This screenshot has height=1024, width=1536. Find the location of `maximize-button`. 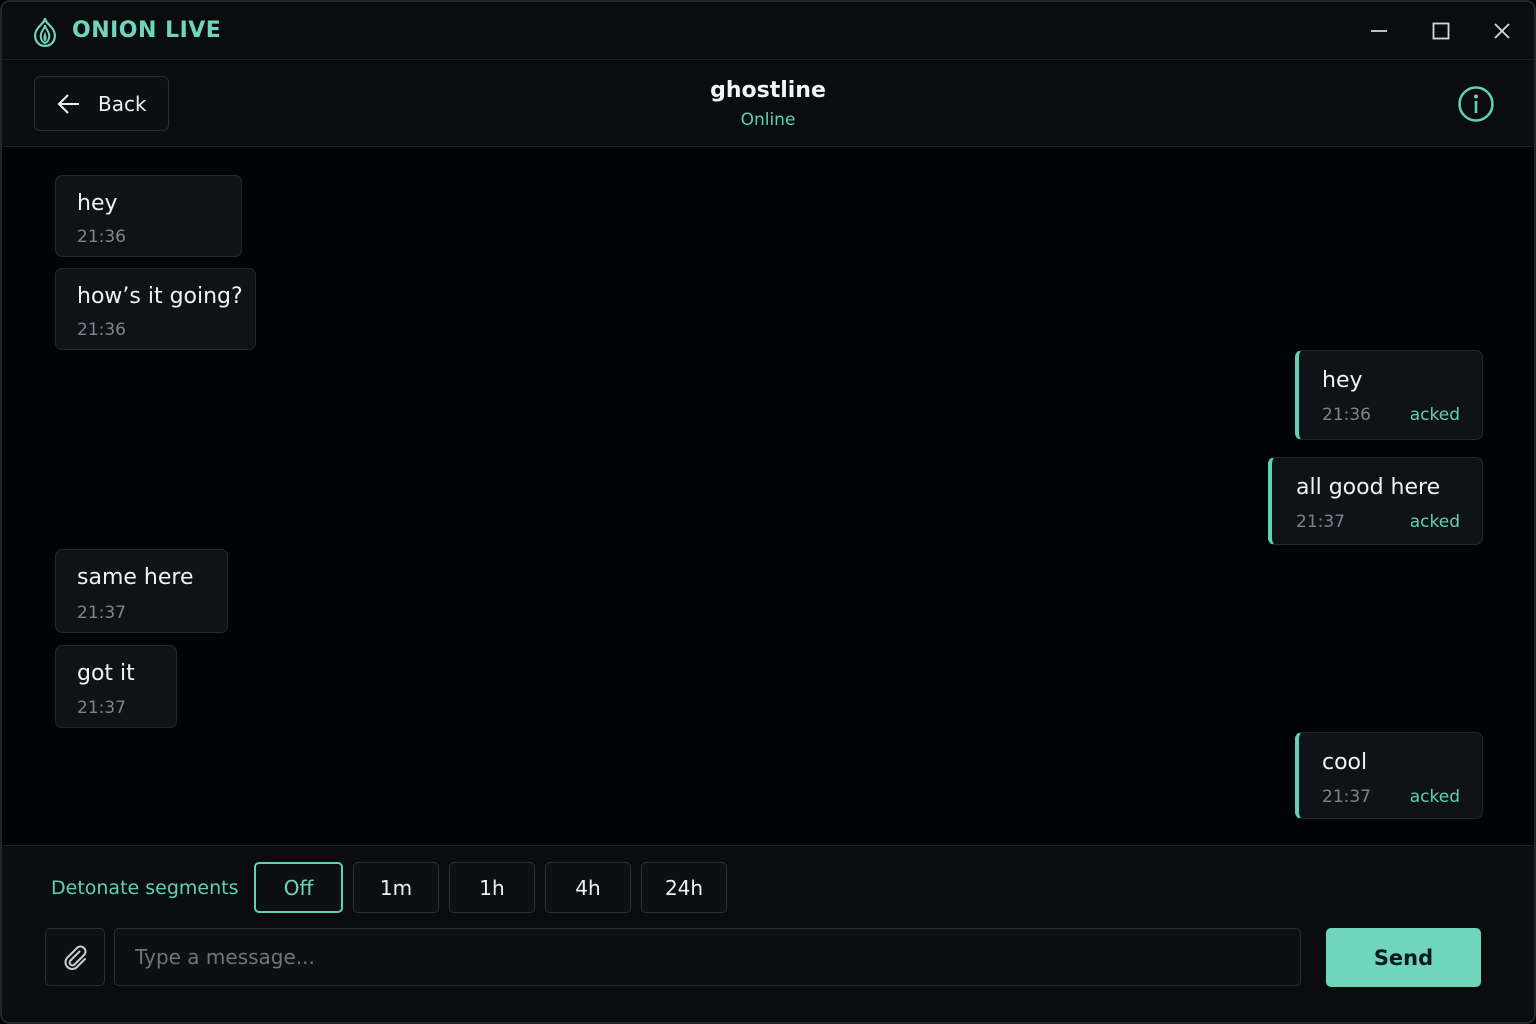

maximize-button is located at coordinates (1441, 31).